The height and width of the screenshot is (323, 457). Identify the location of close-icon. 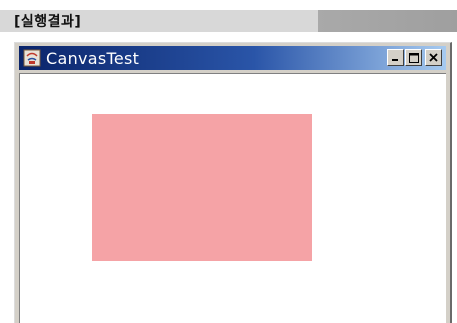
(433, 57).